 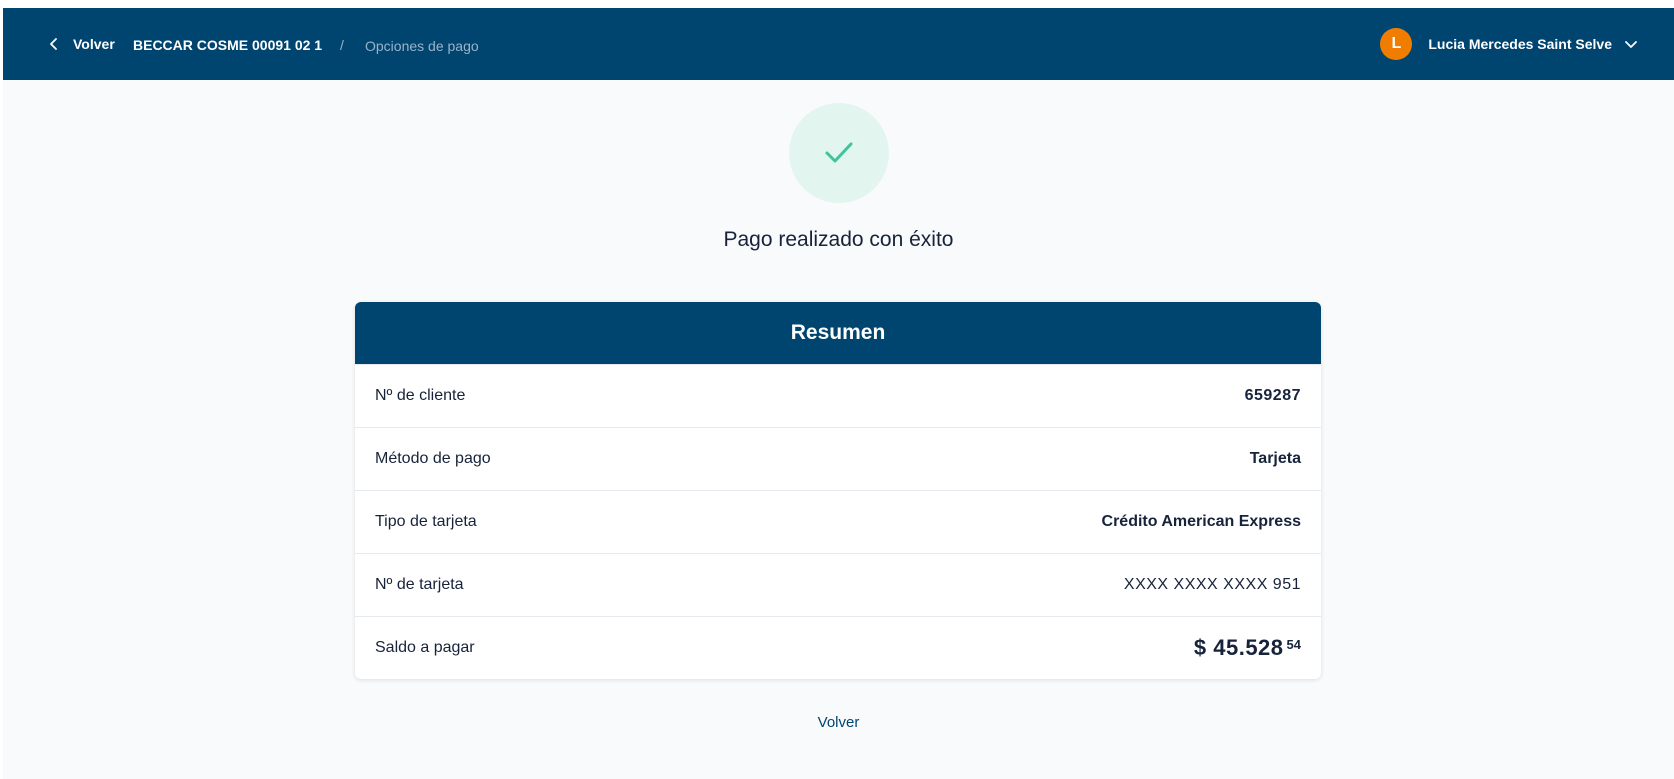 I want to click on summary-row-card-number: Nº de tarjeta XXXX XXXX XXXX 951, so click(x=838, y=584).